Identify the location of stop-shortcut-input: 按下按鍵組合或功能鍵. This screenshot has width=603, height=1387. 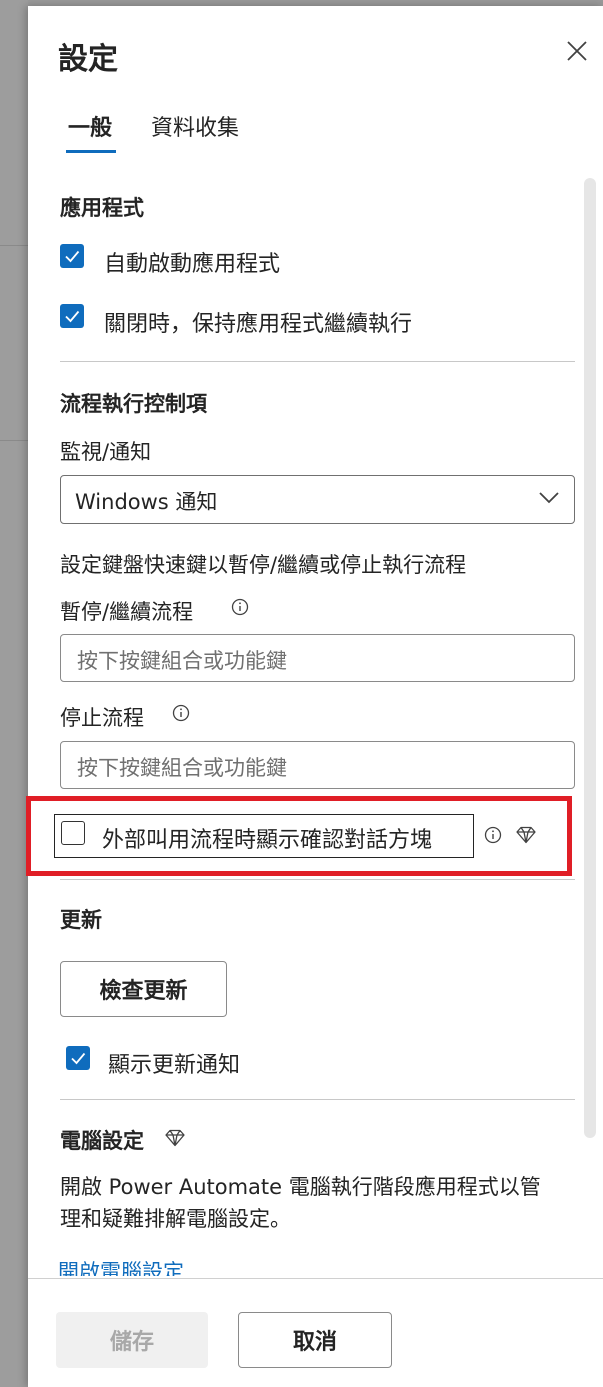
(317, 765).